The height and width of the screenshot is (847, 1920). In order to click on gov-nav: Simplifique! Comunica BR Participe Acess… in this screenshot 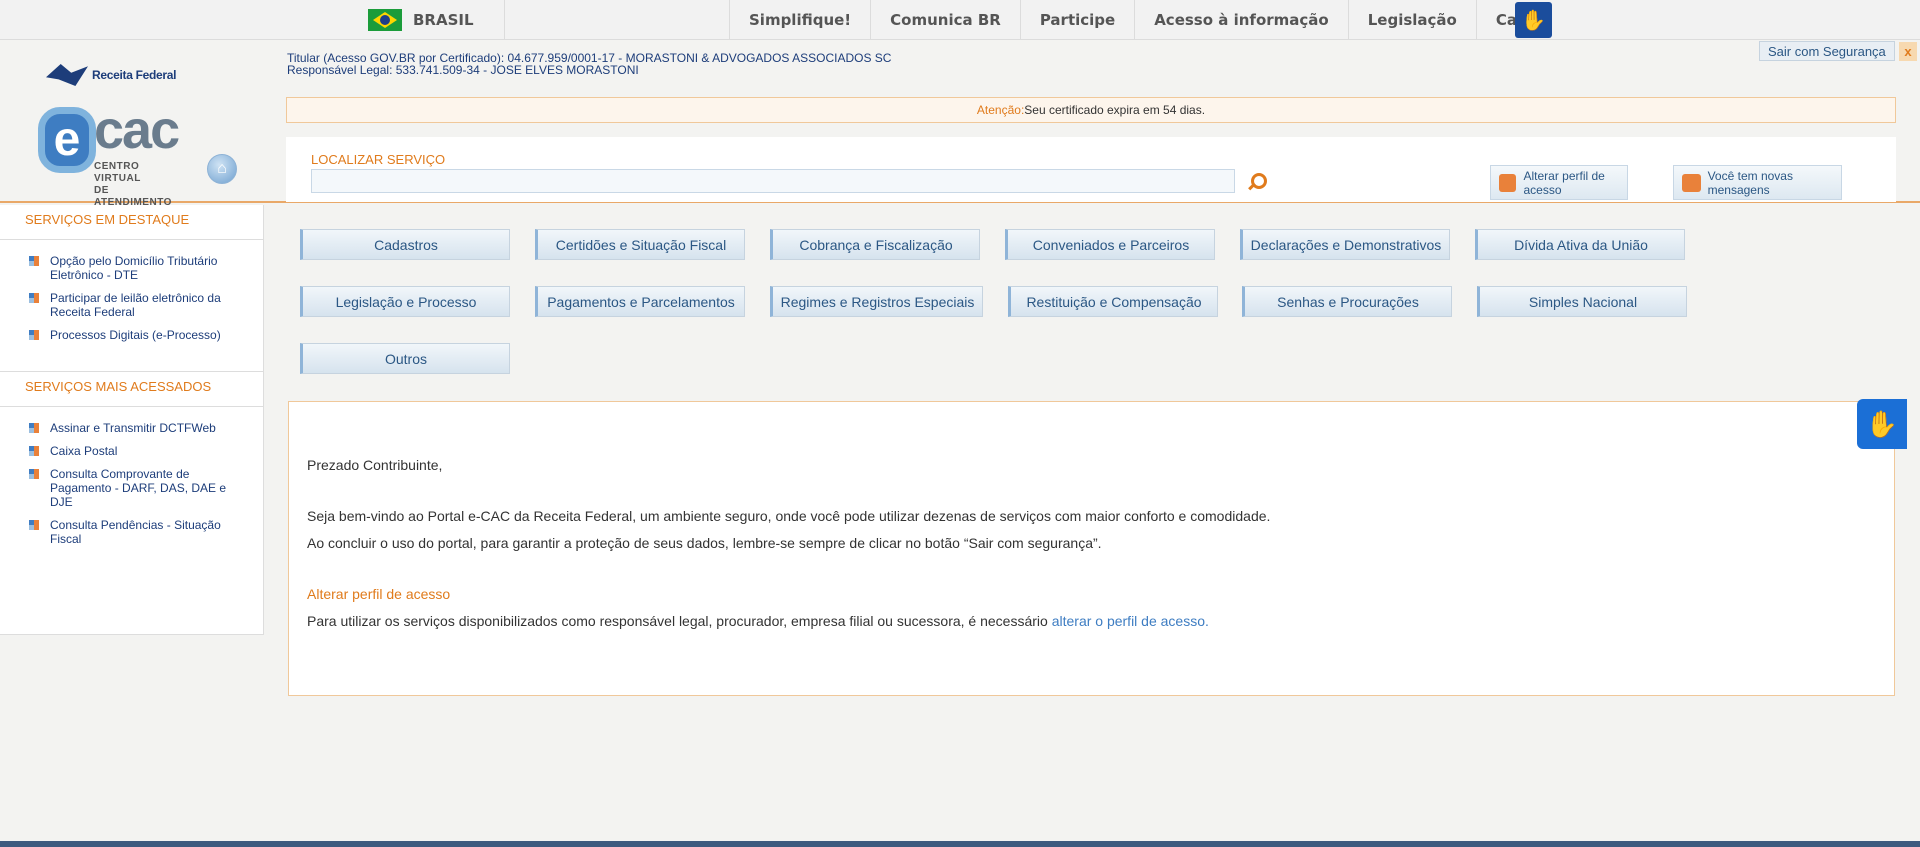, I will do `click(1150, 20)`.